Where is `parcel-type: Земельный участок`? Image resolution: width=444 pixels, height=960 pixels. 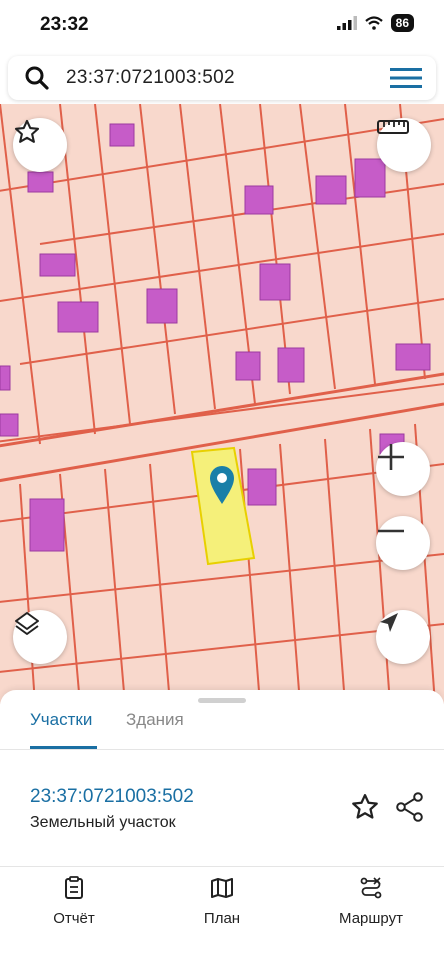 parcel-type: Земельный участок is located at coordinates (103, 822).